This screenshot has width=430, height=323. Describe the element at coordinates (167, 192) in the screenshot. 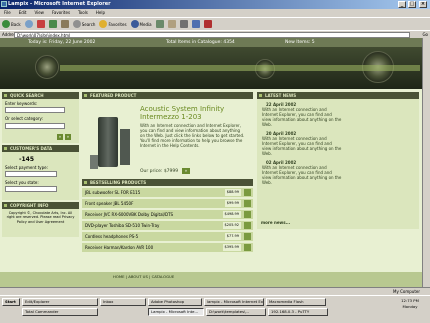

I see `product-row: JBL subwoofer SL FOR E115 $88.99` at that location.